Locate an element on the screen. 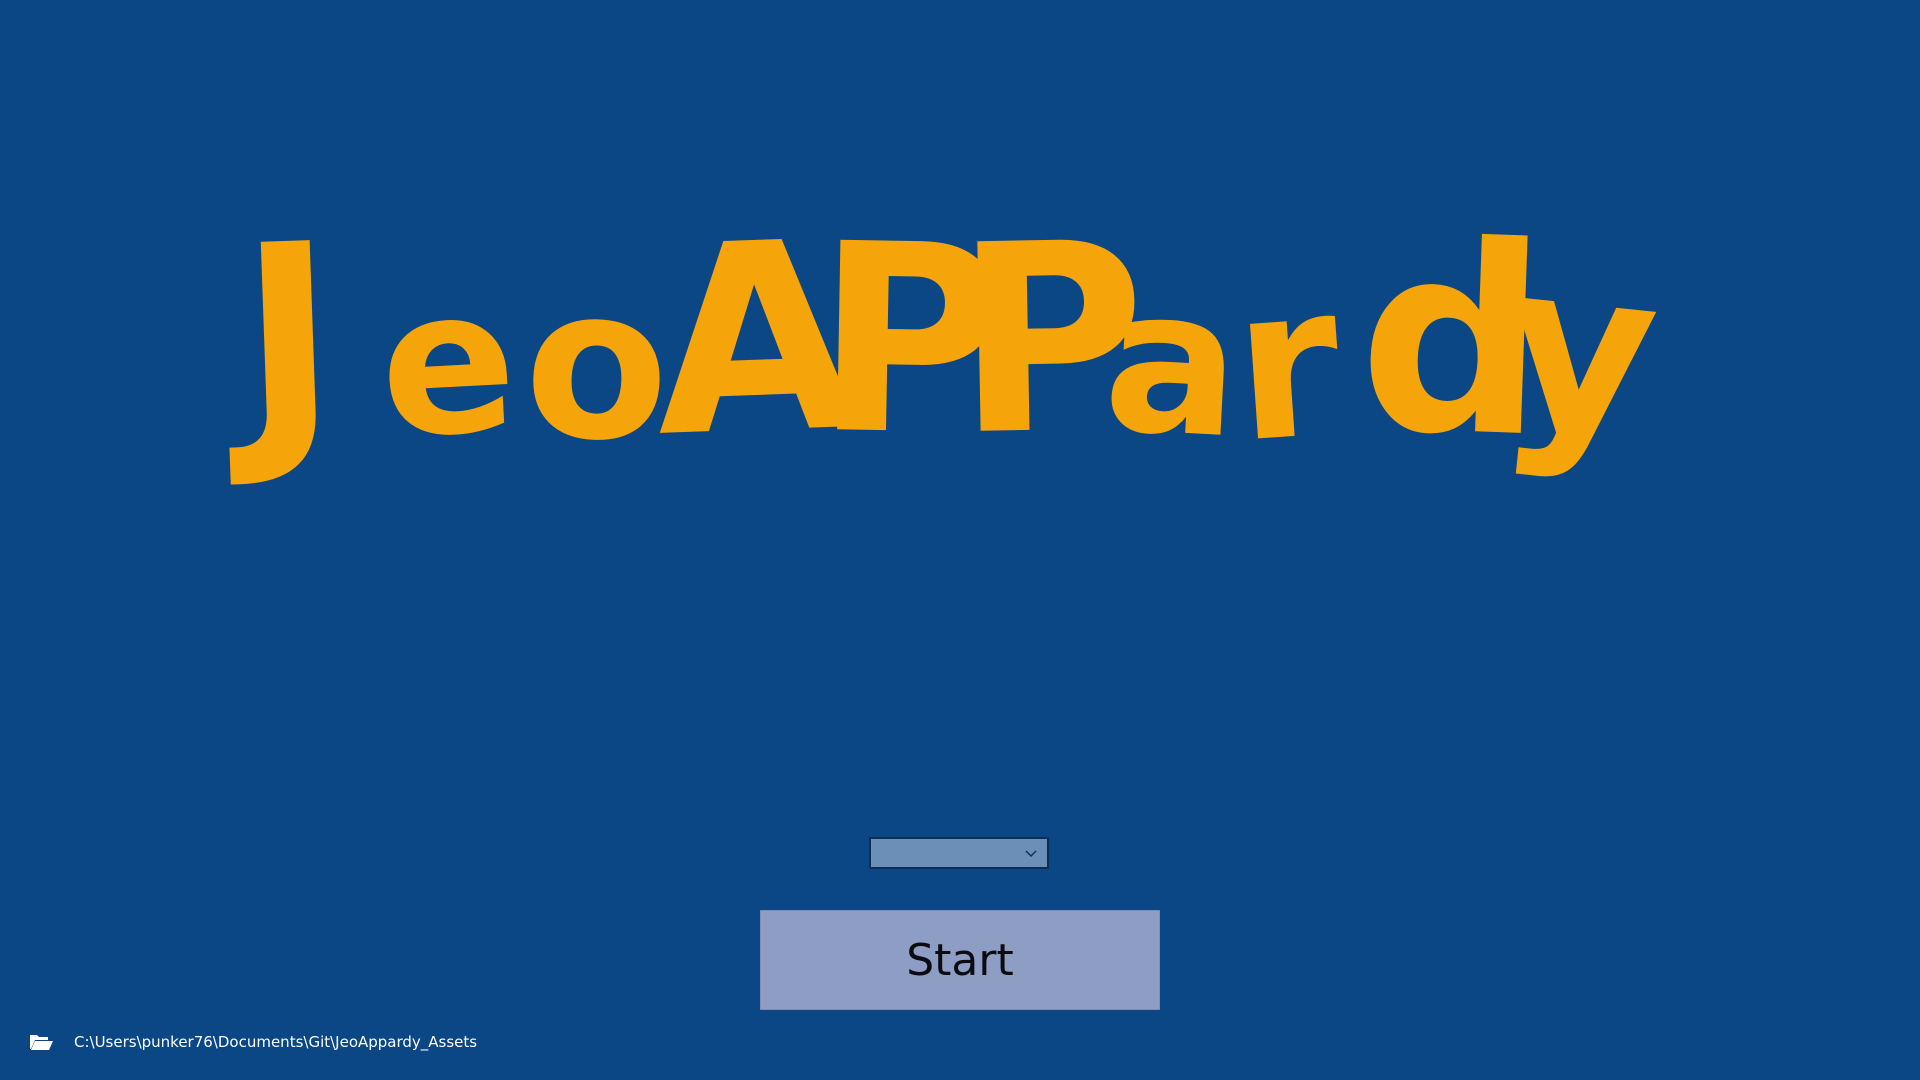 This screenshot has height=1080, width=1920. logo-letter-a2: a is located at coordinates (1172, 364).